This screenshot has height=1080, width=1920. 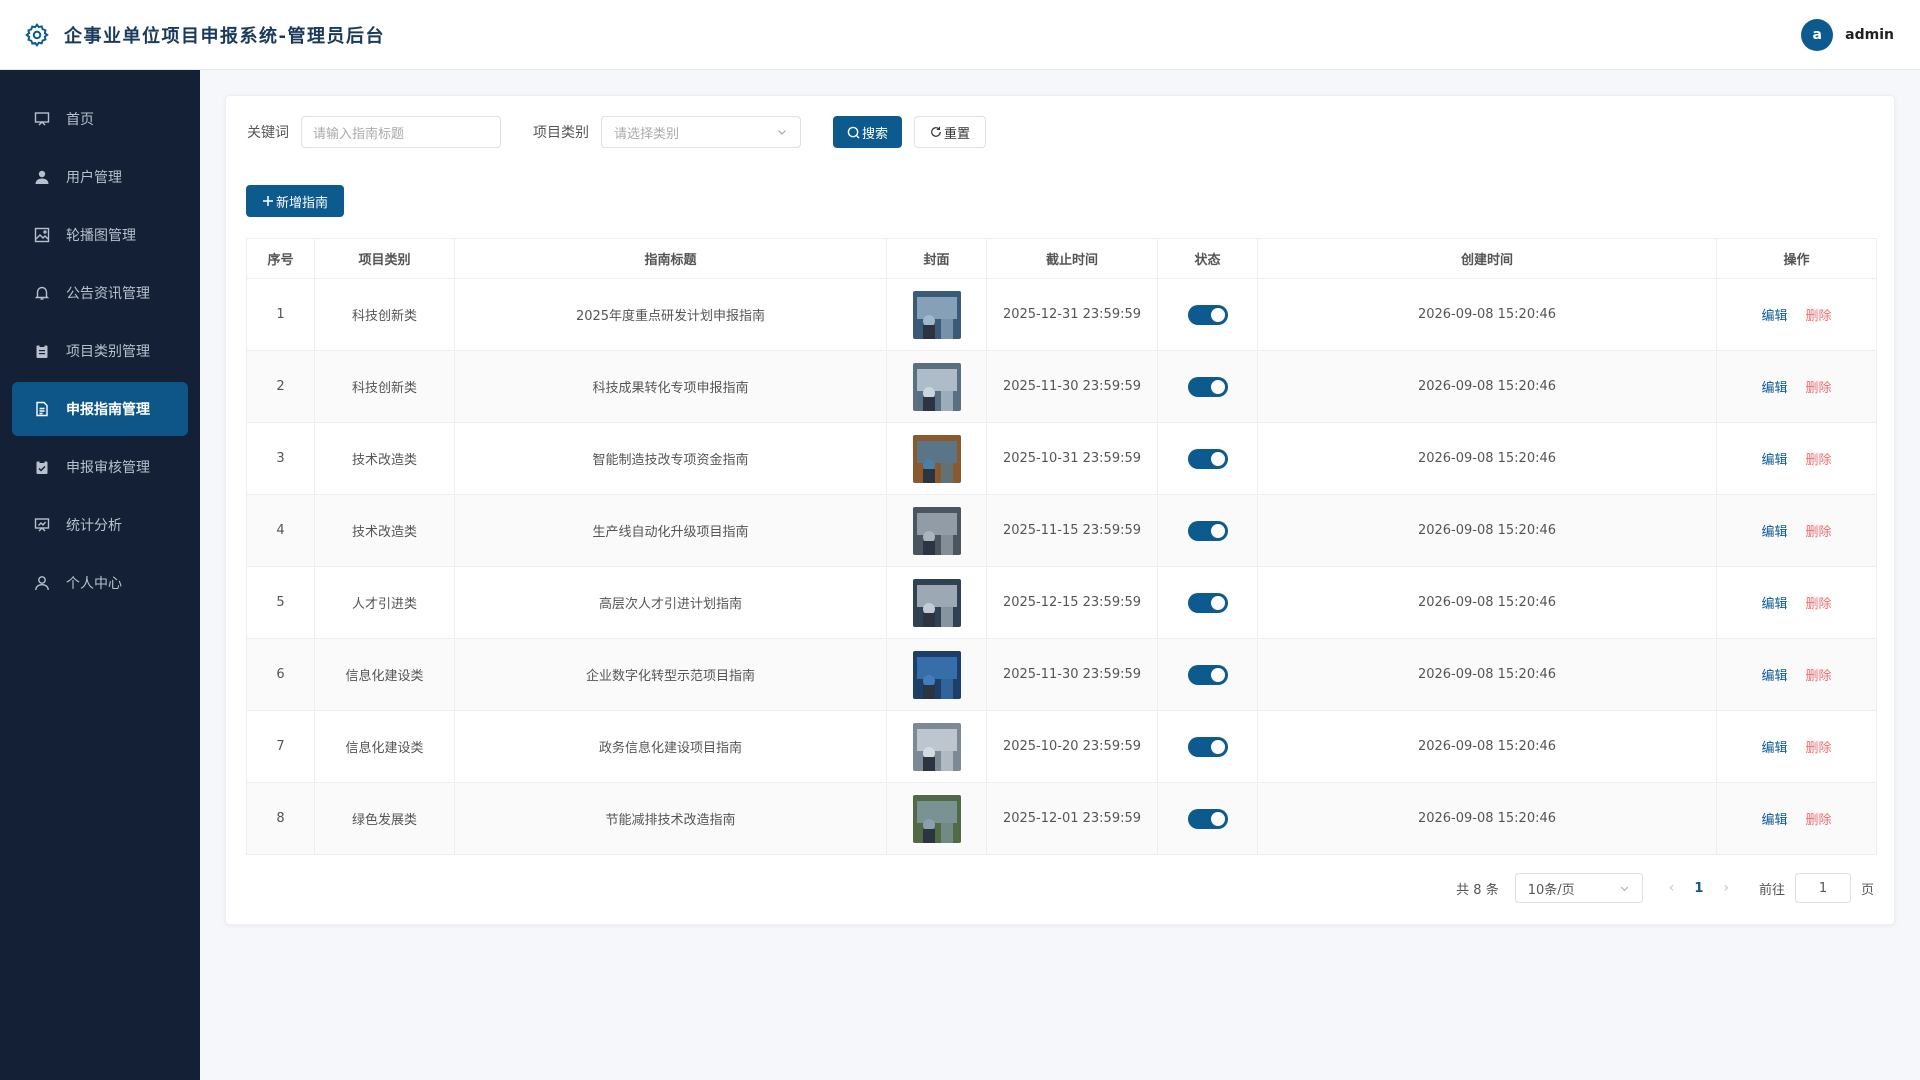 What do you see at coordinates (670, 530) in the screenshot?
I see `row-title: 生产线自动化升级项目指南` at bounding box center [670, 530].